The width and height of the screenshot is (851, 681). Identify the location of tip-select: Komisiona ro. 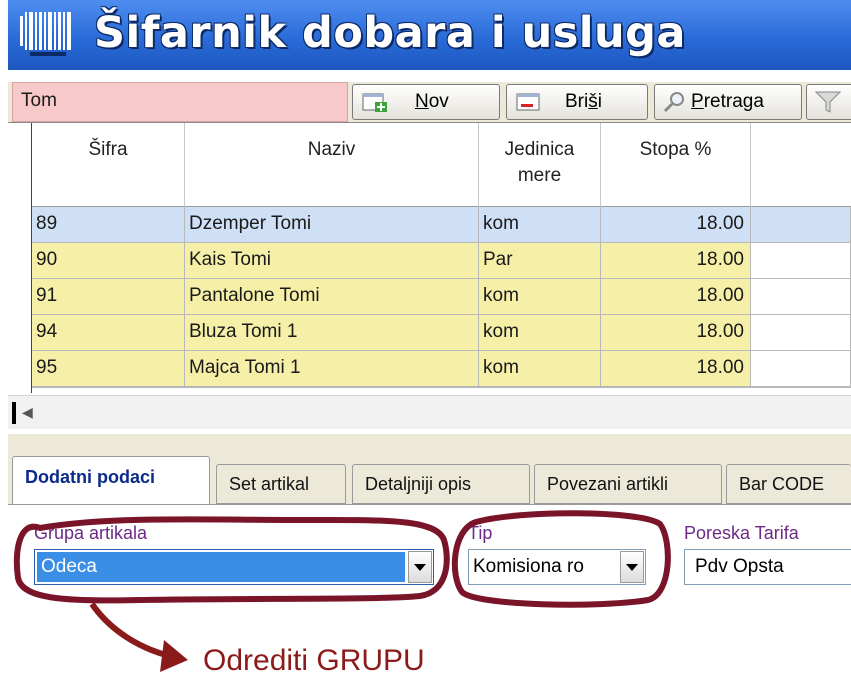
(557, 567).